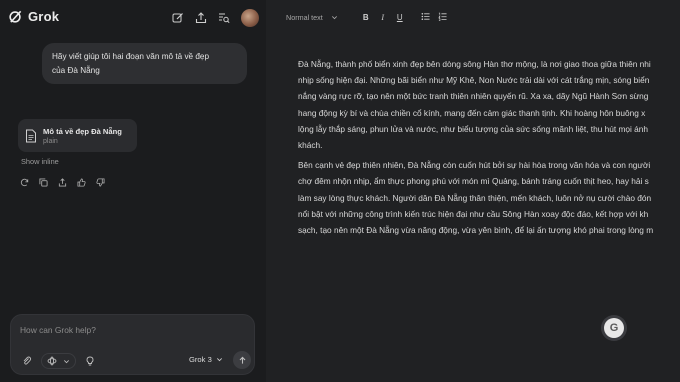 This screenshot has height=382, width=680. I want to click on numbered-list-icon, so click(442, 16).